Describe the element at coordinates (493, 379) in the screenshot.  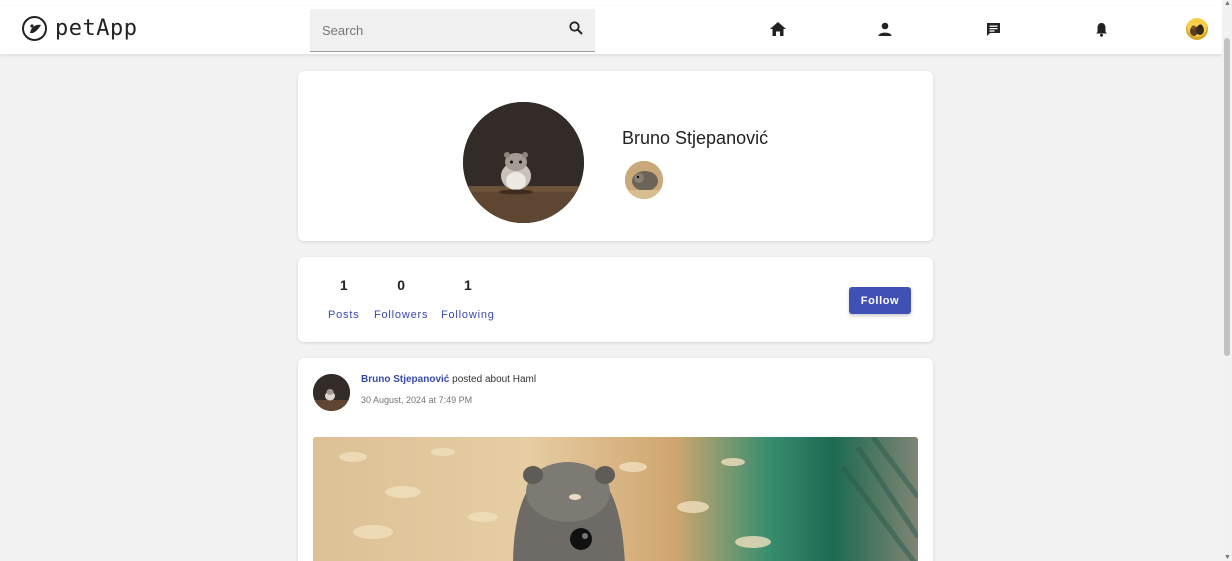
I see `post-action-text: posted about Haml` at that location.